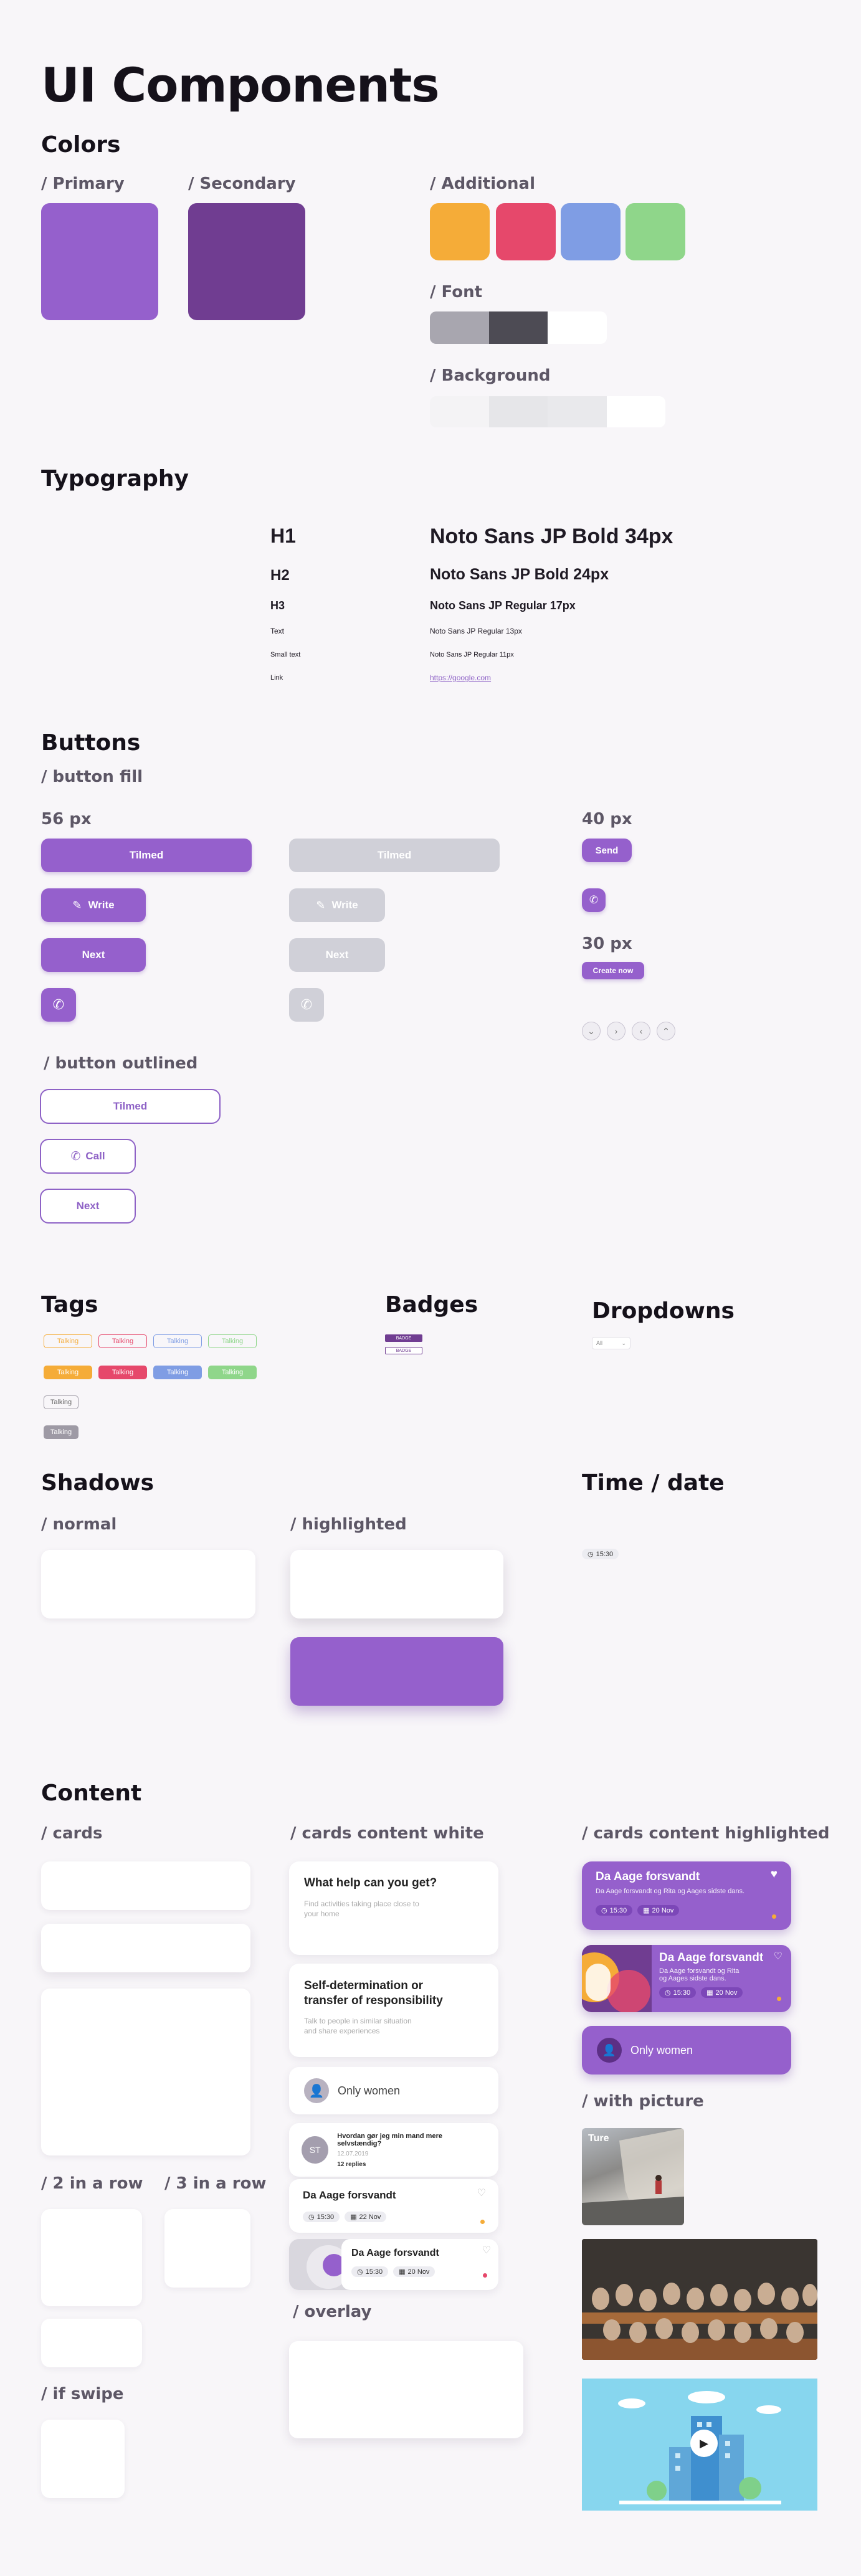  What do you see at coordinates (456, 292) in the screenshot?
I see `font-label: / Font` at bounding box center [456, 292].